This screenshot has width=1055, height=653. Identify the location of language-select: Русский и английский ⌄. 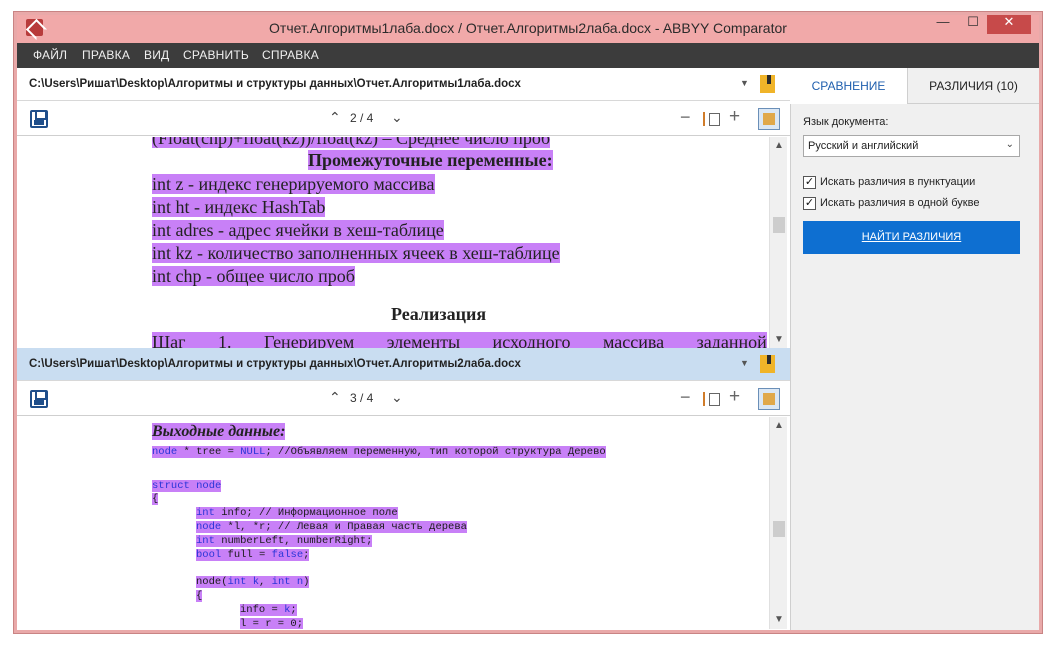
(911, 146).